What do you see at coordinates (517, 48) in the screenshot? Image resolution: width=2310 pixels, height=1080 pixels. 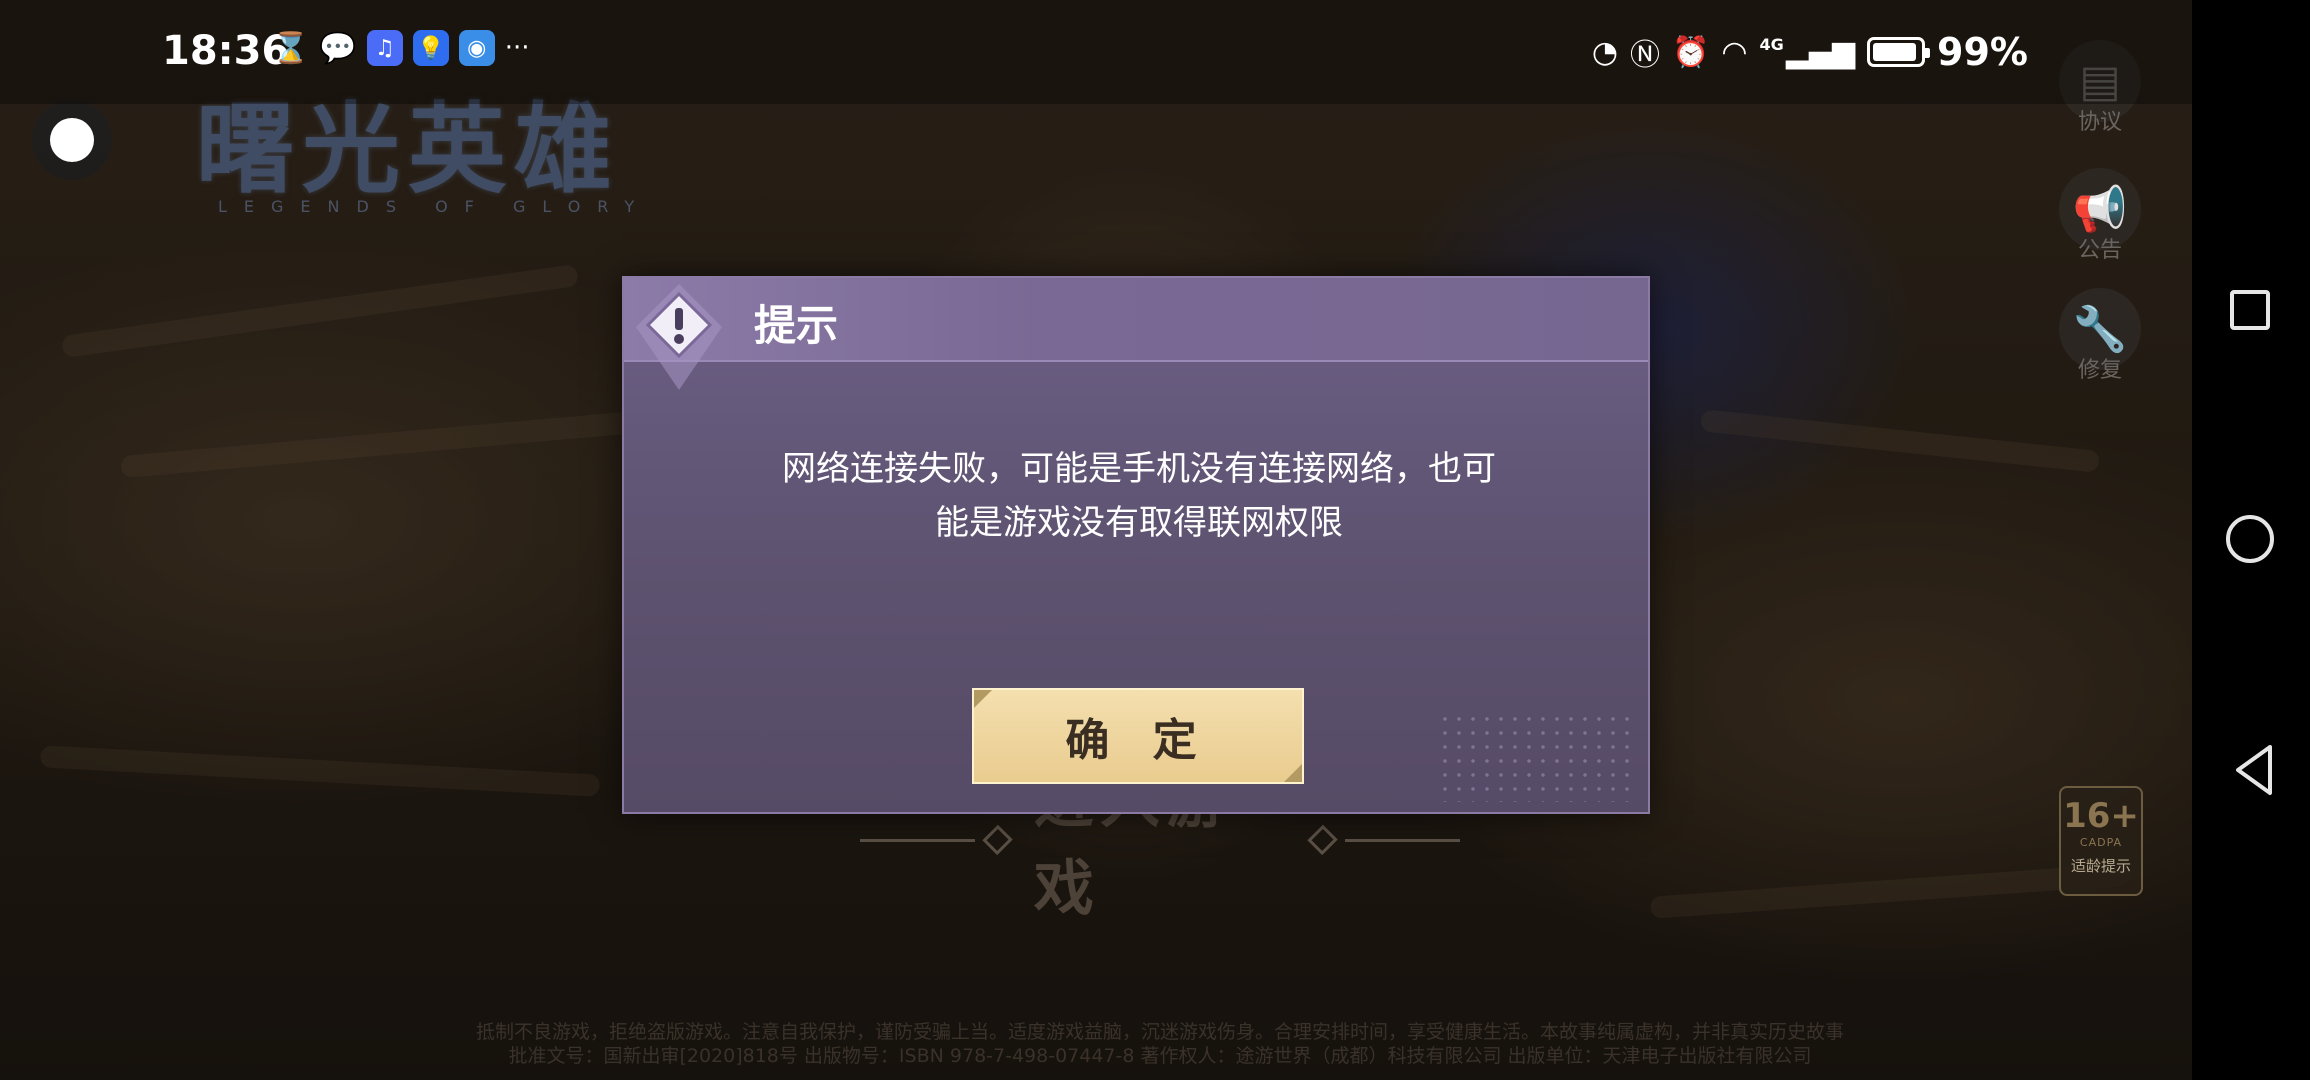 I see `more-dots-icon: ···` at bounding box center [517, 48].